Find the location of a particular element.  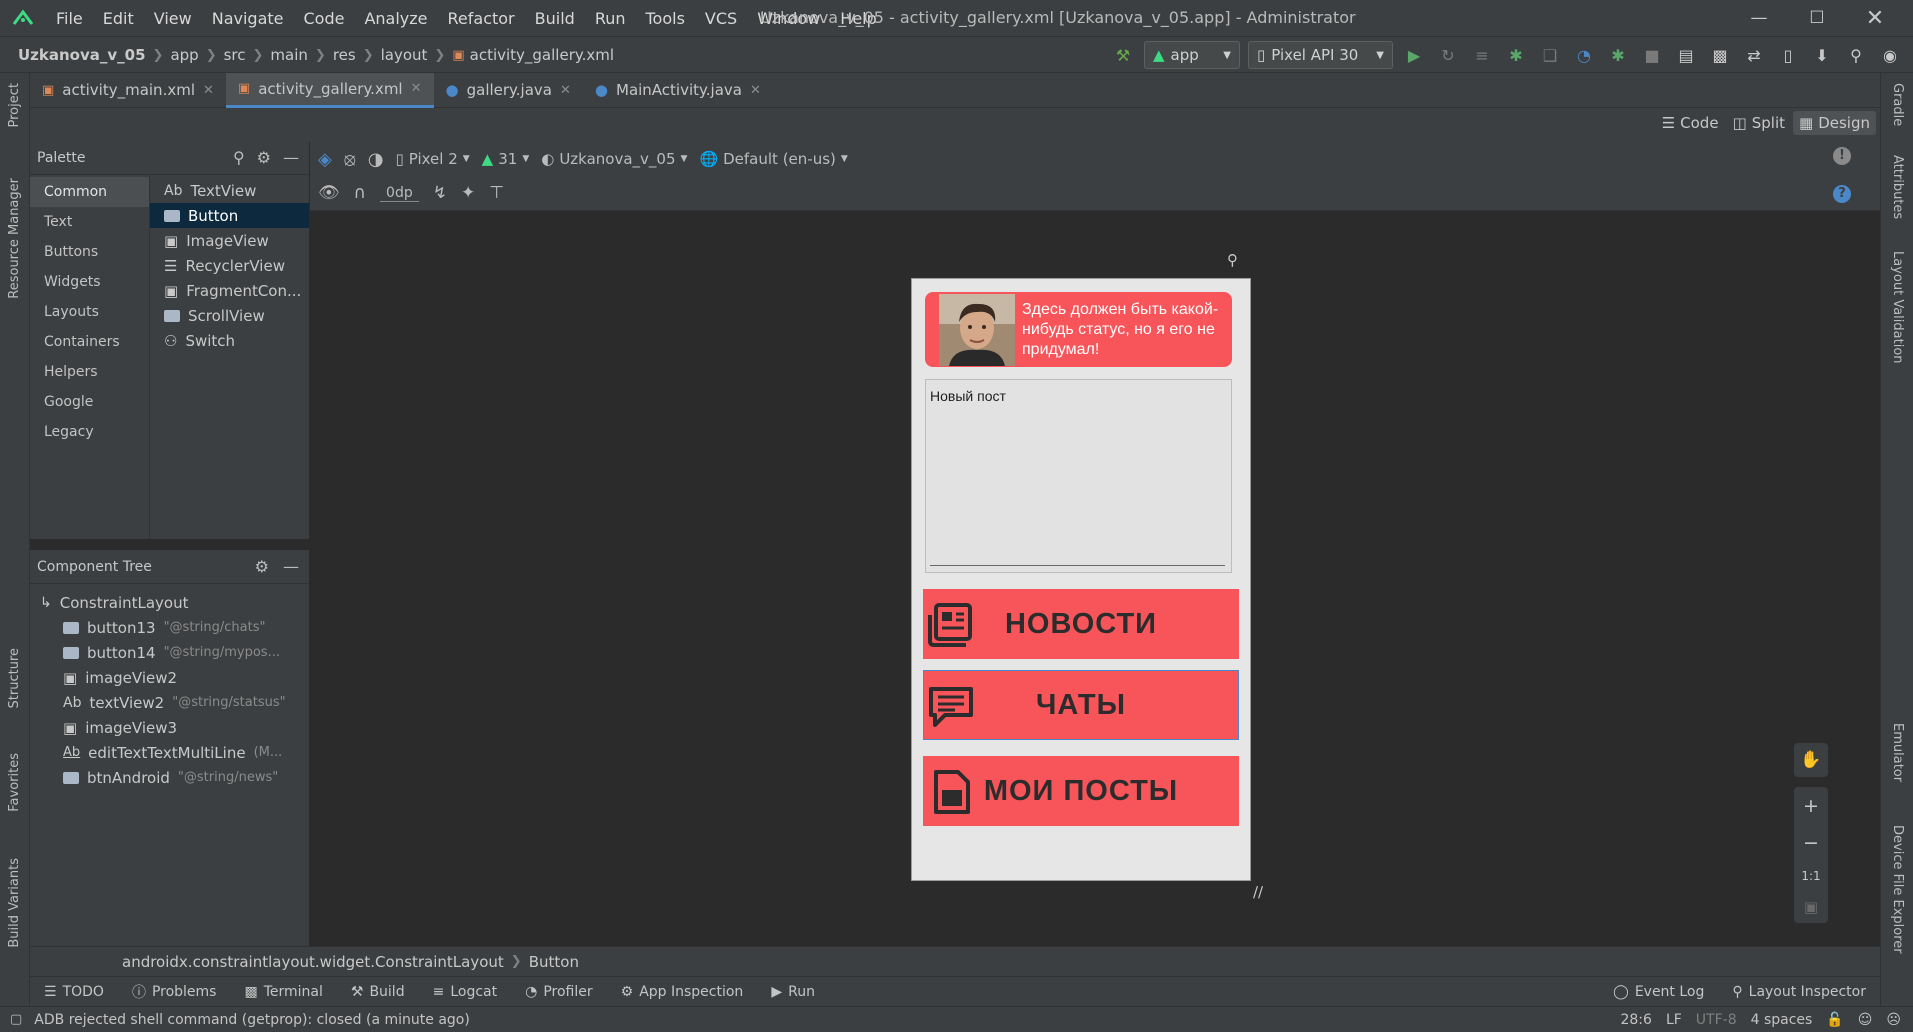

menu-tools: Tools is located at coordinates (665, 18).